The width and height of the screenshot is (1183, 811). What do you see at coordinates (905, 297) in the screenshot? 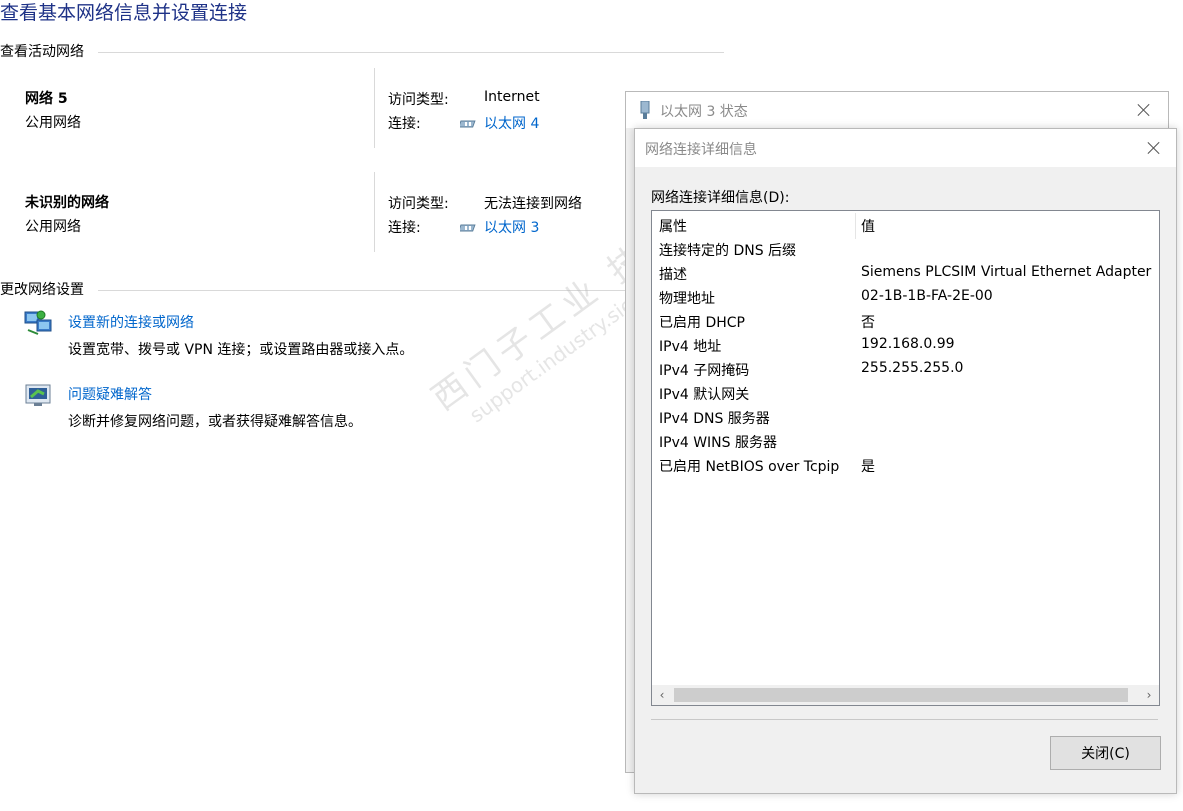
I see `table-row: 物理地址 02-1B-1B-FA-2E-00` at bounding box center [905, 297].